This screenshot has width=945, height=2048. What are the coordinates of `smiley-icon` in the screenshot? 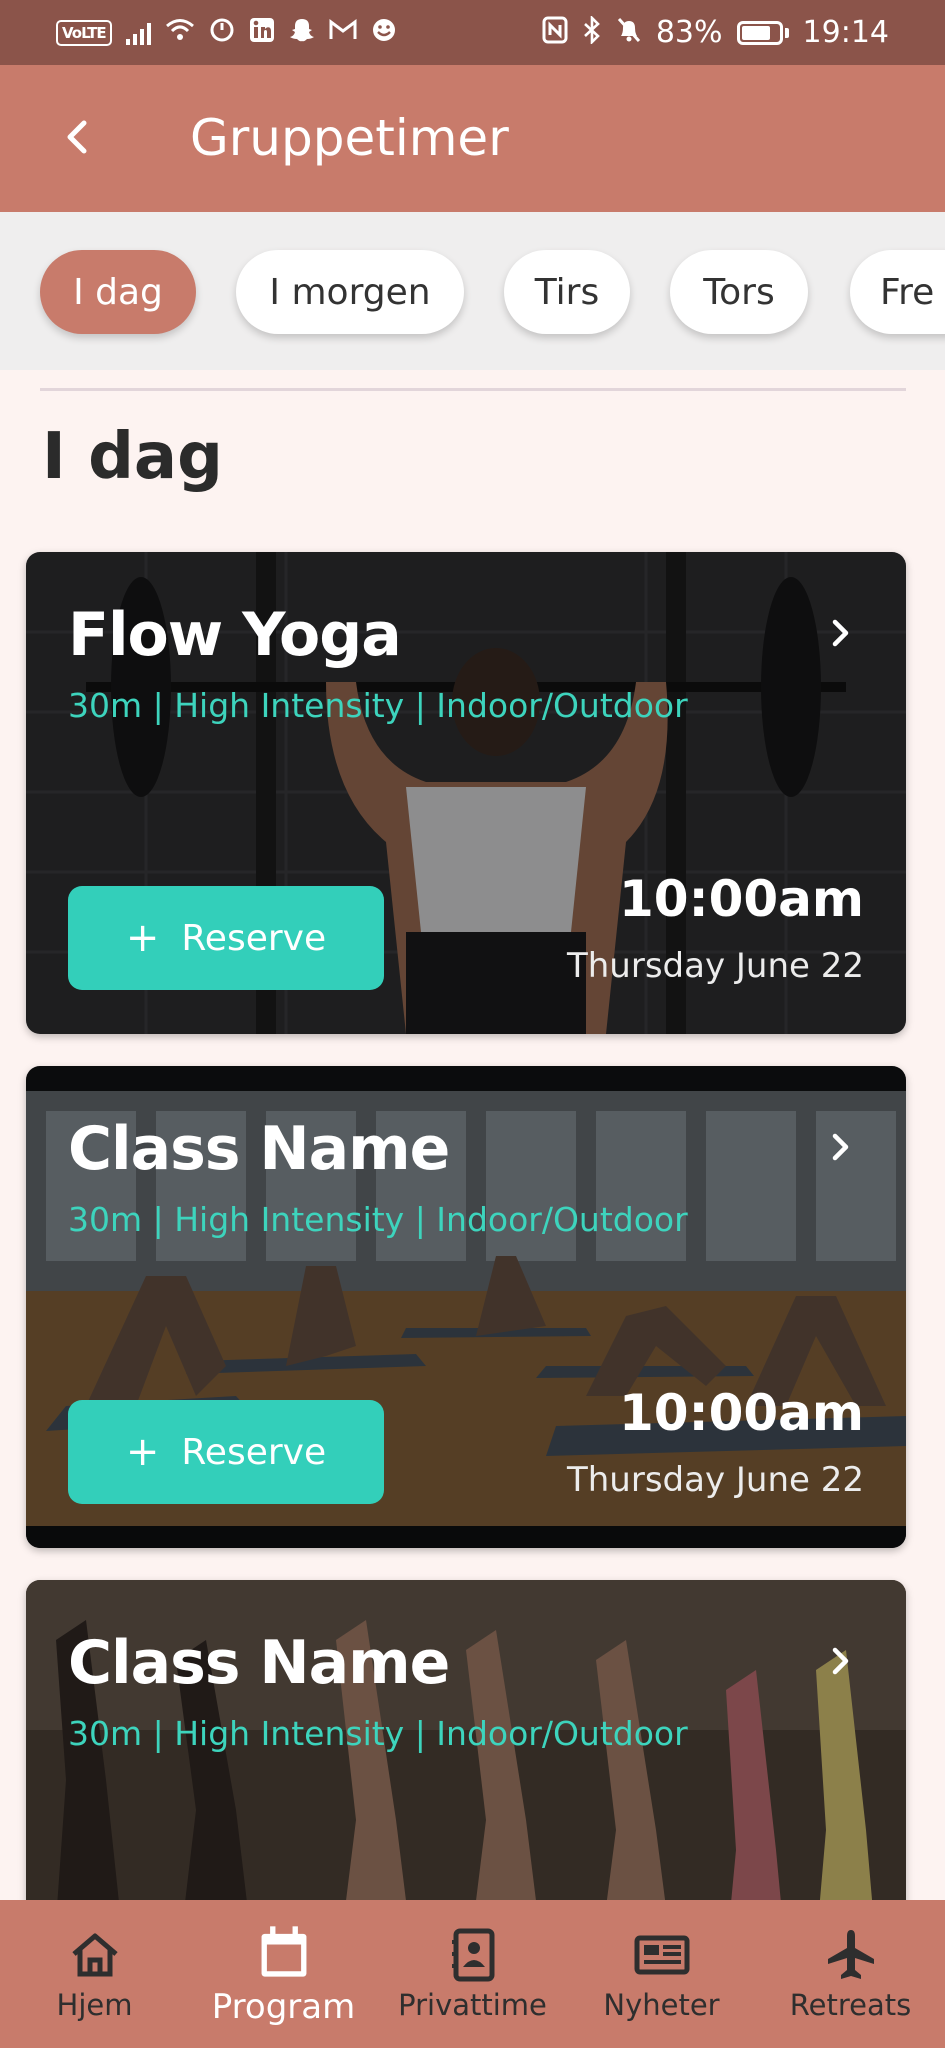 It's located at (384, 32).